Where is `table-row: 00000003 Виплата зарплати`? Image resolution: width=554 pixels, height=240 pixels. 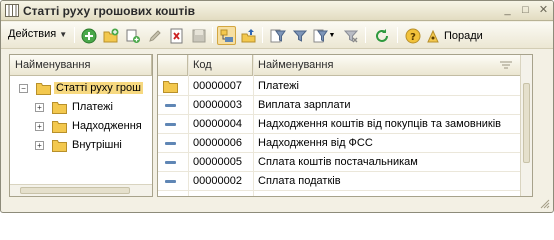
table-row: 00000003 Виплата зарплати is located at coordinates (339, 105).